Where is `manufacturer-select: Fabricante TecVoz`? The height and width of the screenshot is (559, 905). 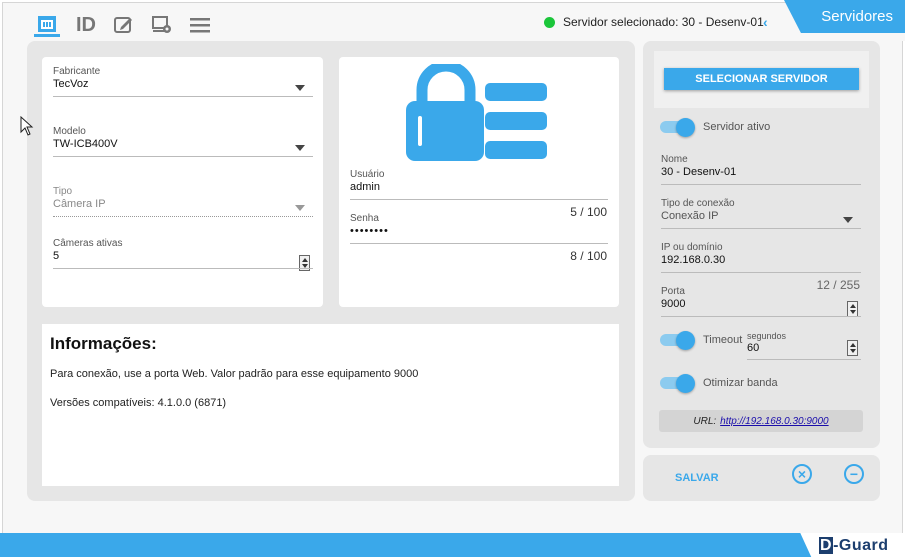 manufacturer-select: Fabricante TecVoz is located at coordinates (183, 81).